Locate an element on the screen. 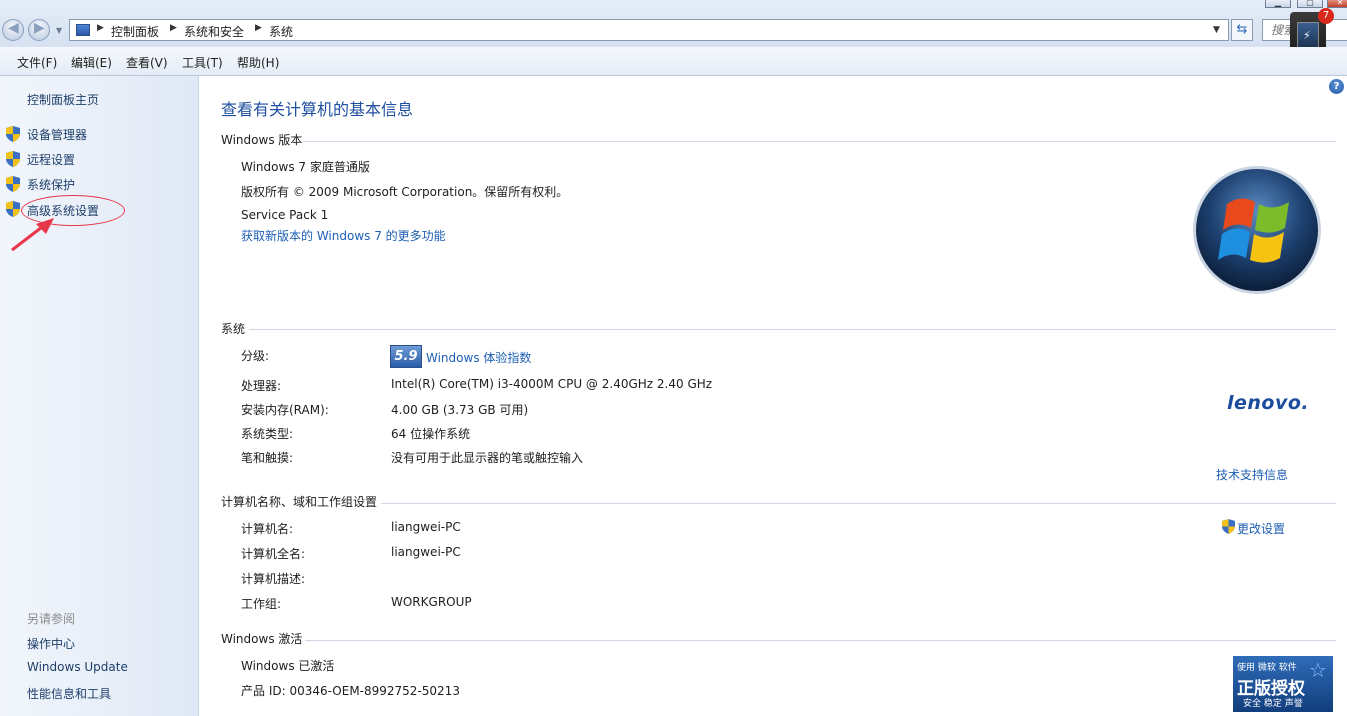 The width and height of the screenshot is (1347, 716). sidebar-remote-settings: 远程设置 is located at coordinates (51, 159).